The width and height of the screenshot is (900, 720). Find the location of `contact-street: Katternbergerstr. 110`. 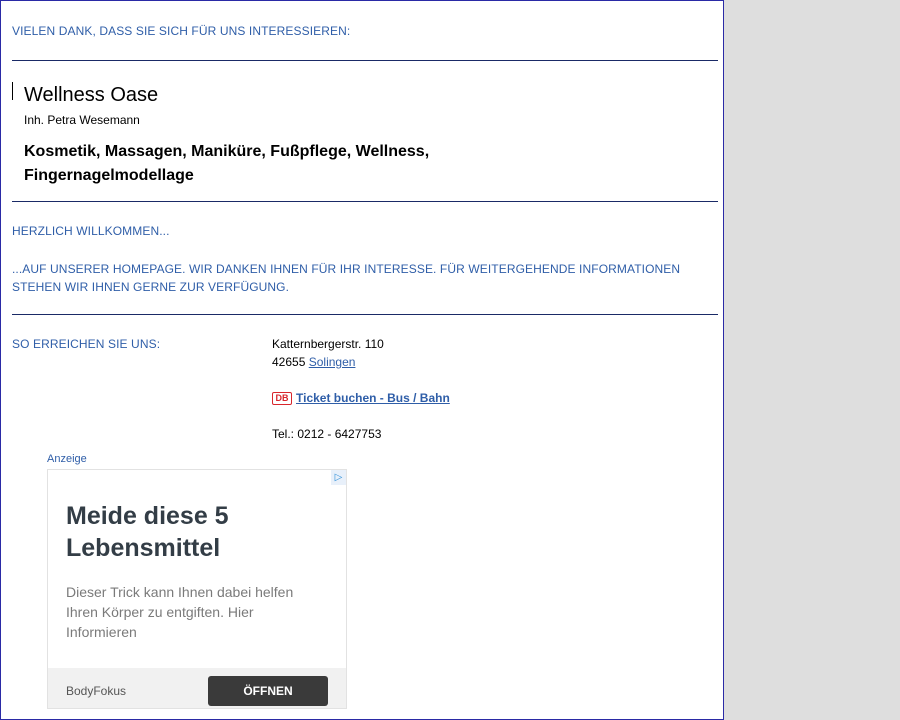

contact-street: Katternbergerstr. 110 is located at coordinates (328, 344).